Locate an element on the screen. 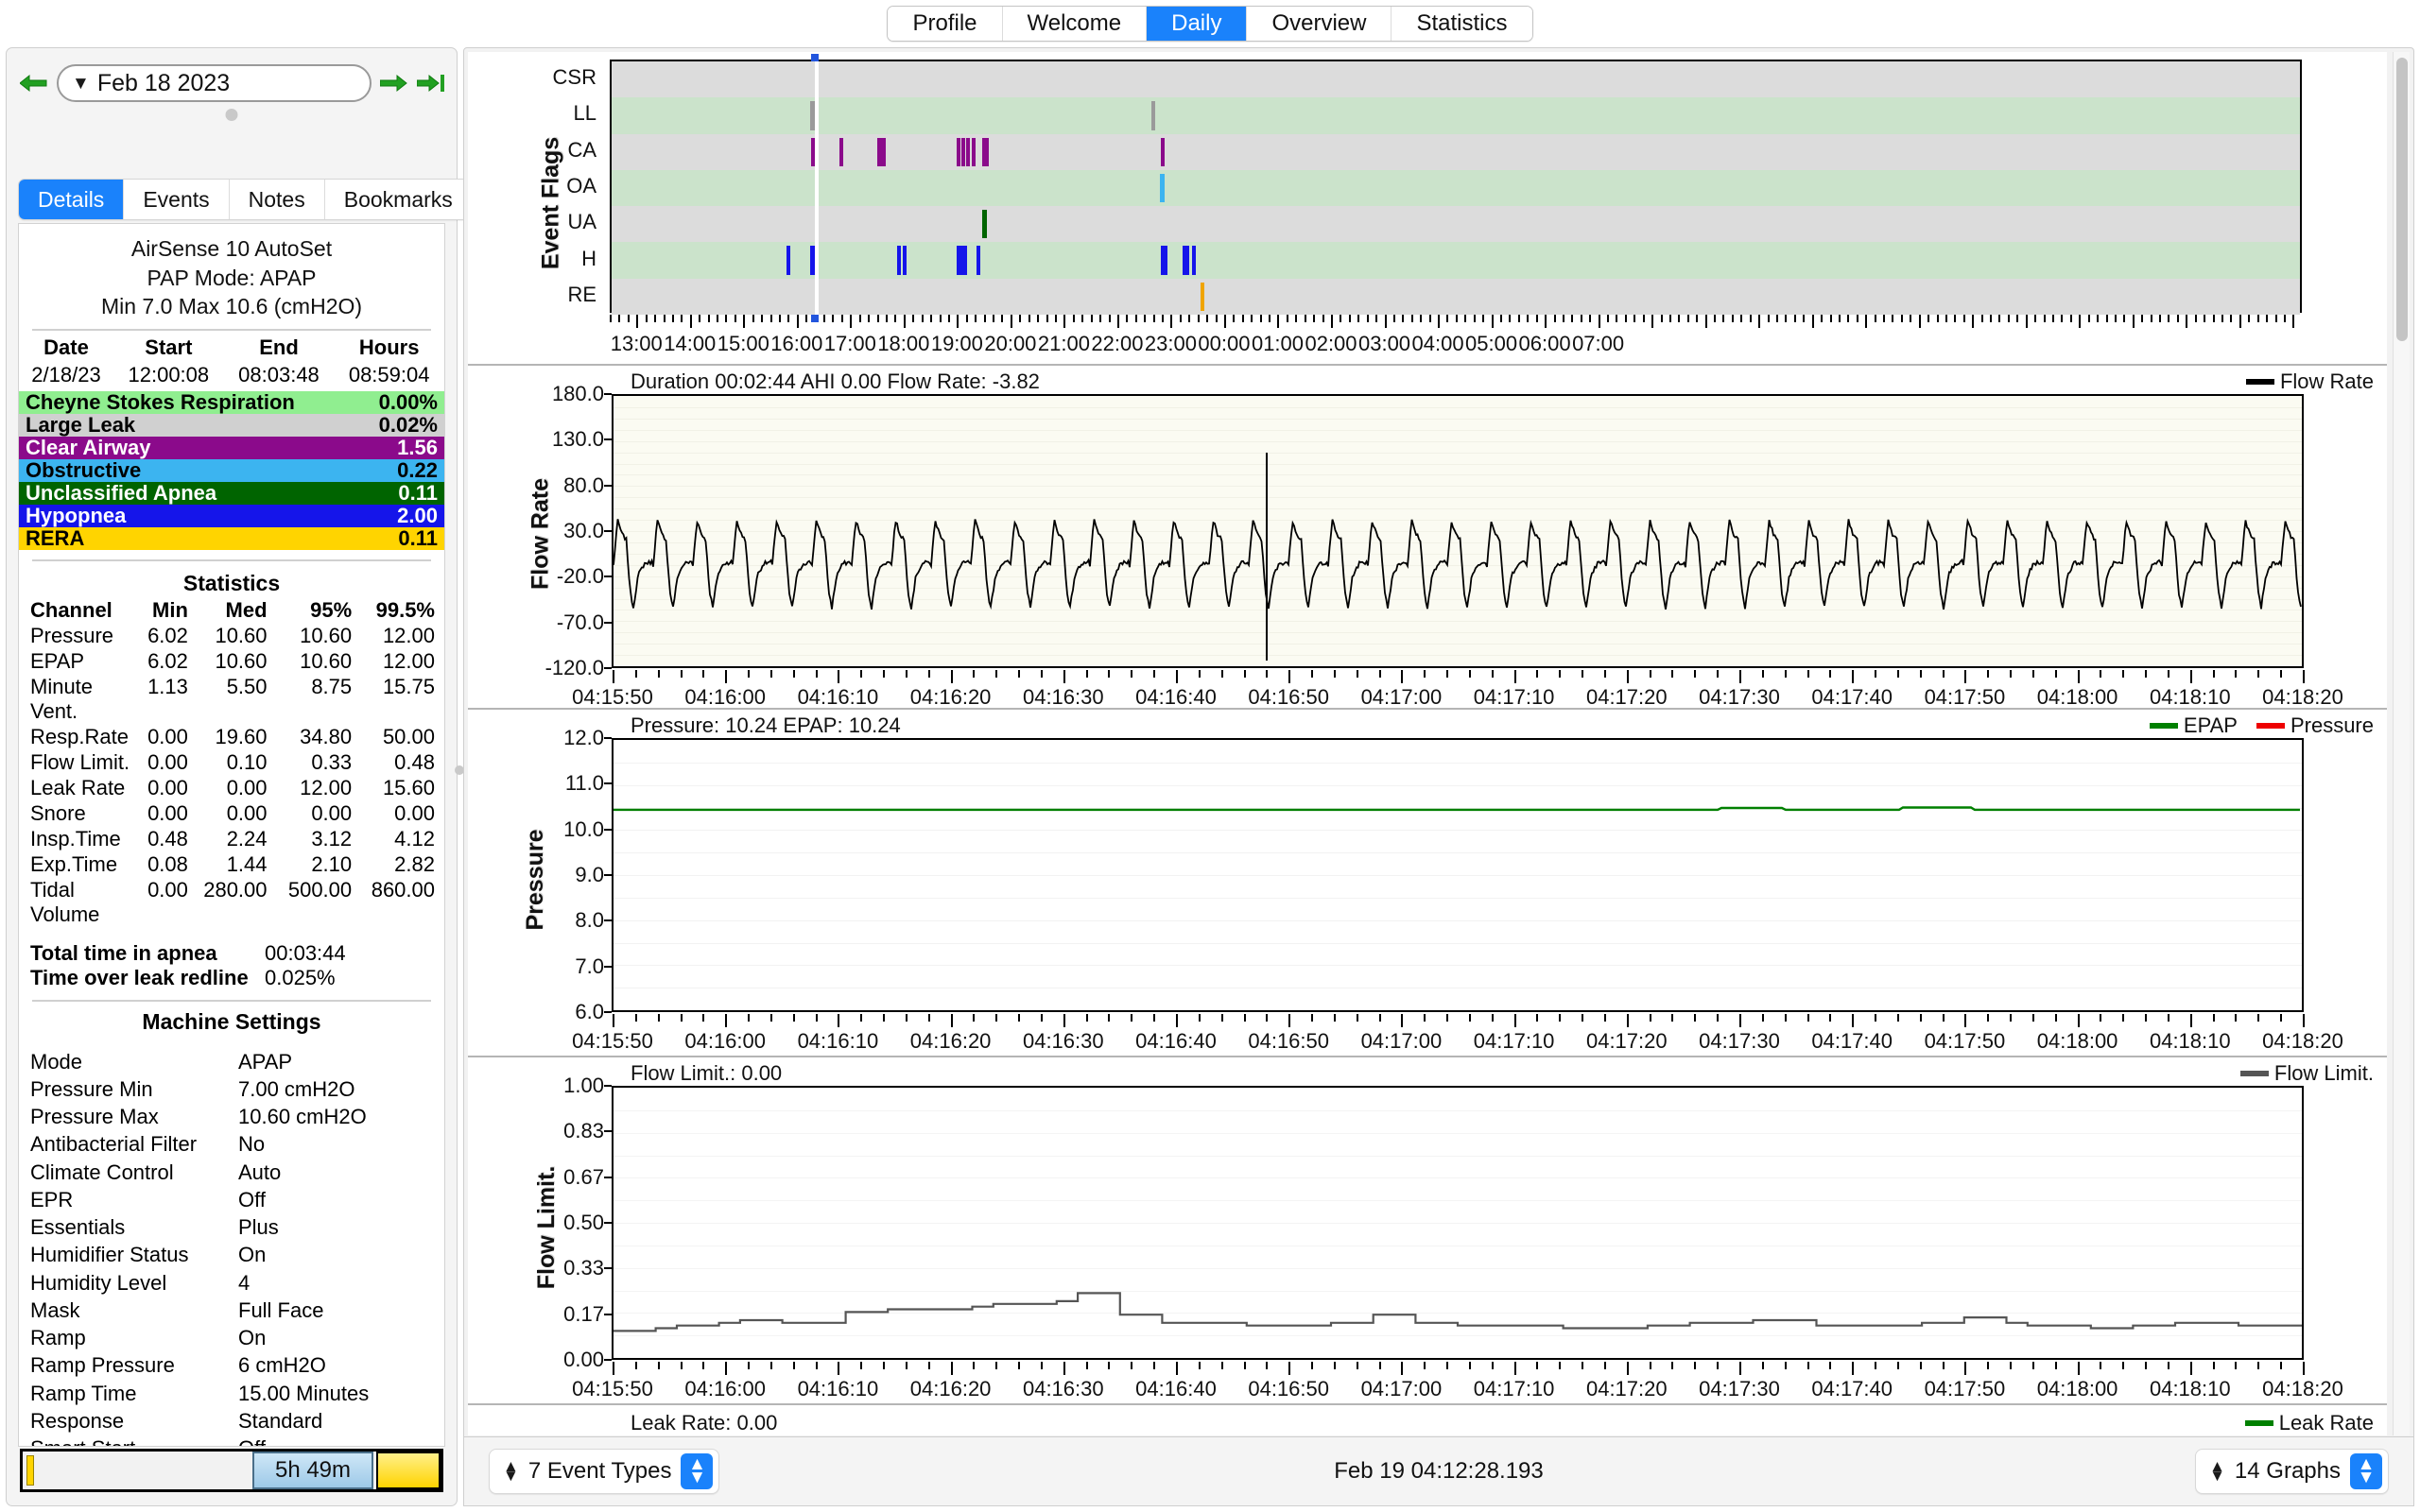 The image size is (2420, 1512). sidebar-tab-bookmarks: Bookmarks is located at coordinates (398, 199).